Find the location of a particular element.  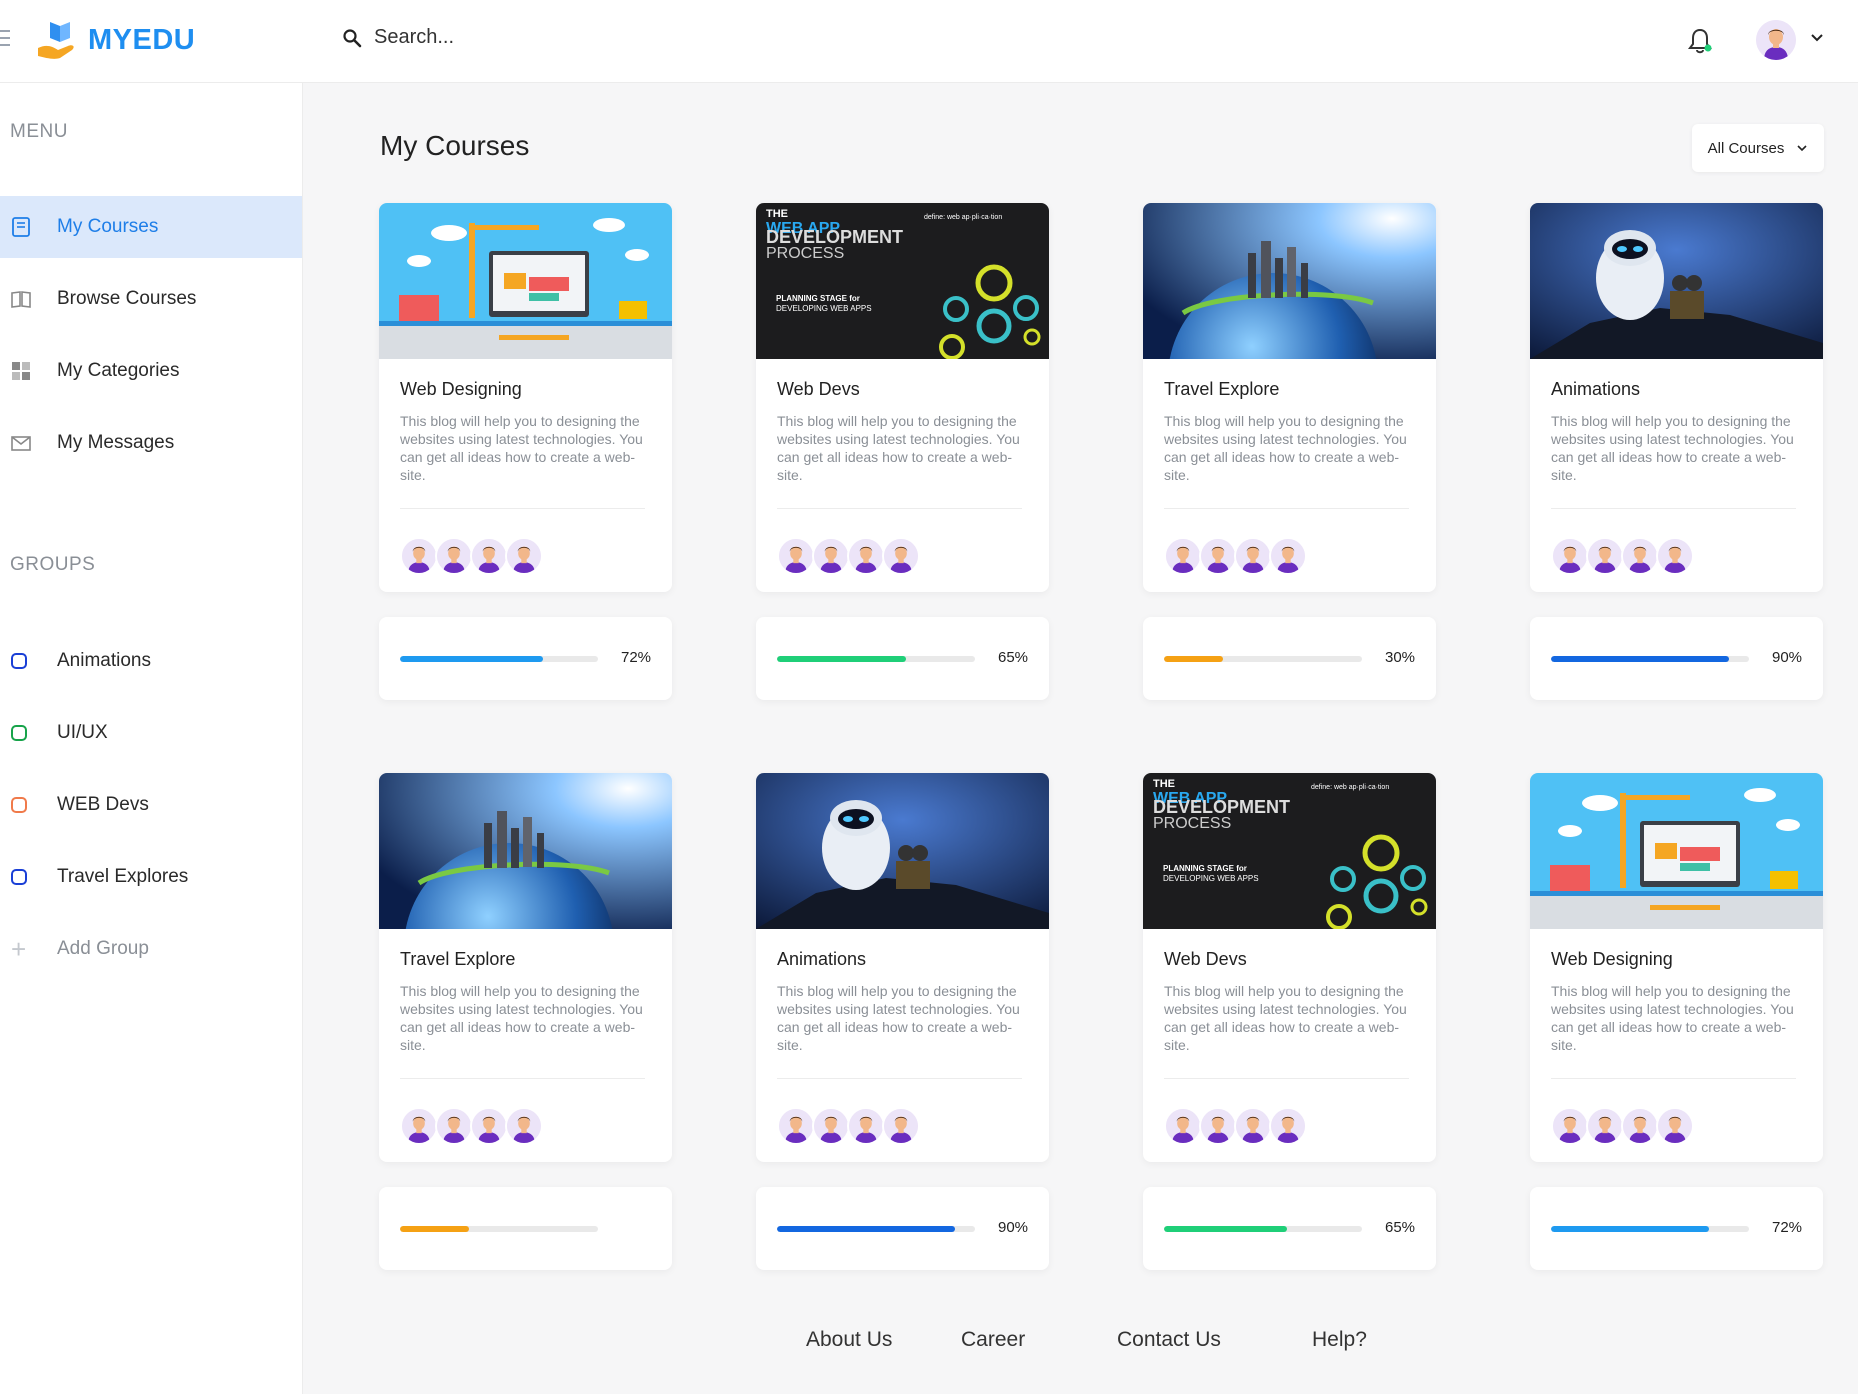

sidebar-item-my-messages: My Messages is located at coordinates (151, 443).